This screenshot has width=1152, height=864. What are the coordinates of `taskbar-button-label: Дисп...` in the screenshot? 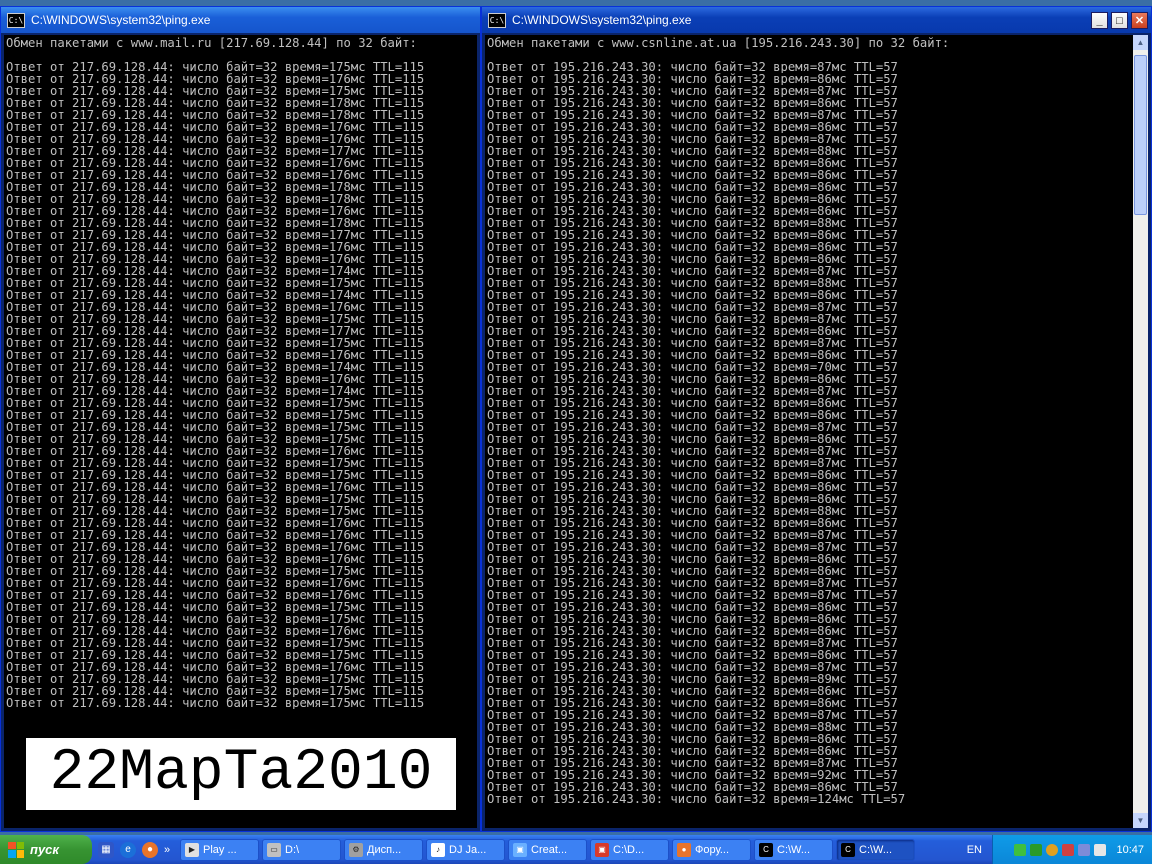 It's located at (384, 849).